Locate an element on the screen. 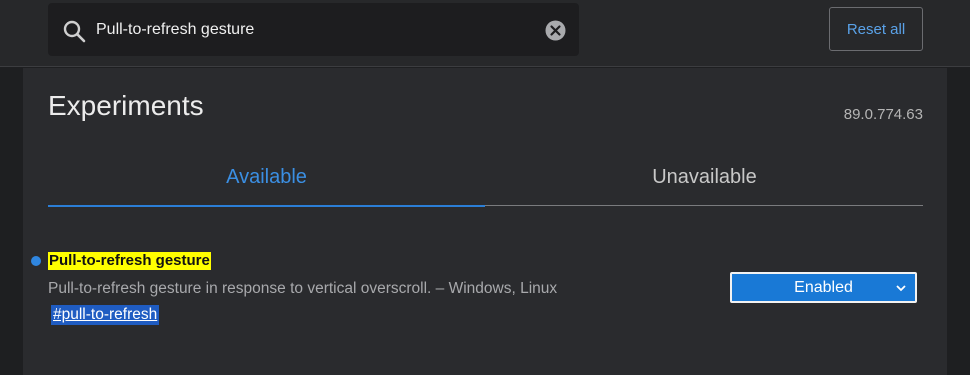 This screenshot has width=970, height=375. tab-bar: Available Unavailable is located at coordinates (485, 177).